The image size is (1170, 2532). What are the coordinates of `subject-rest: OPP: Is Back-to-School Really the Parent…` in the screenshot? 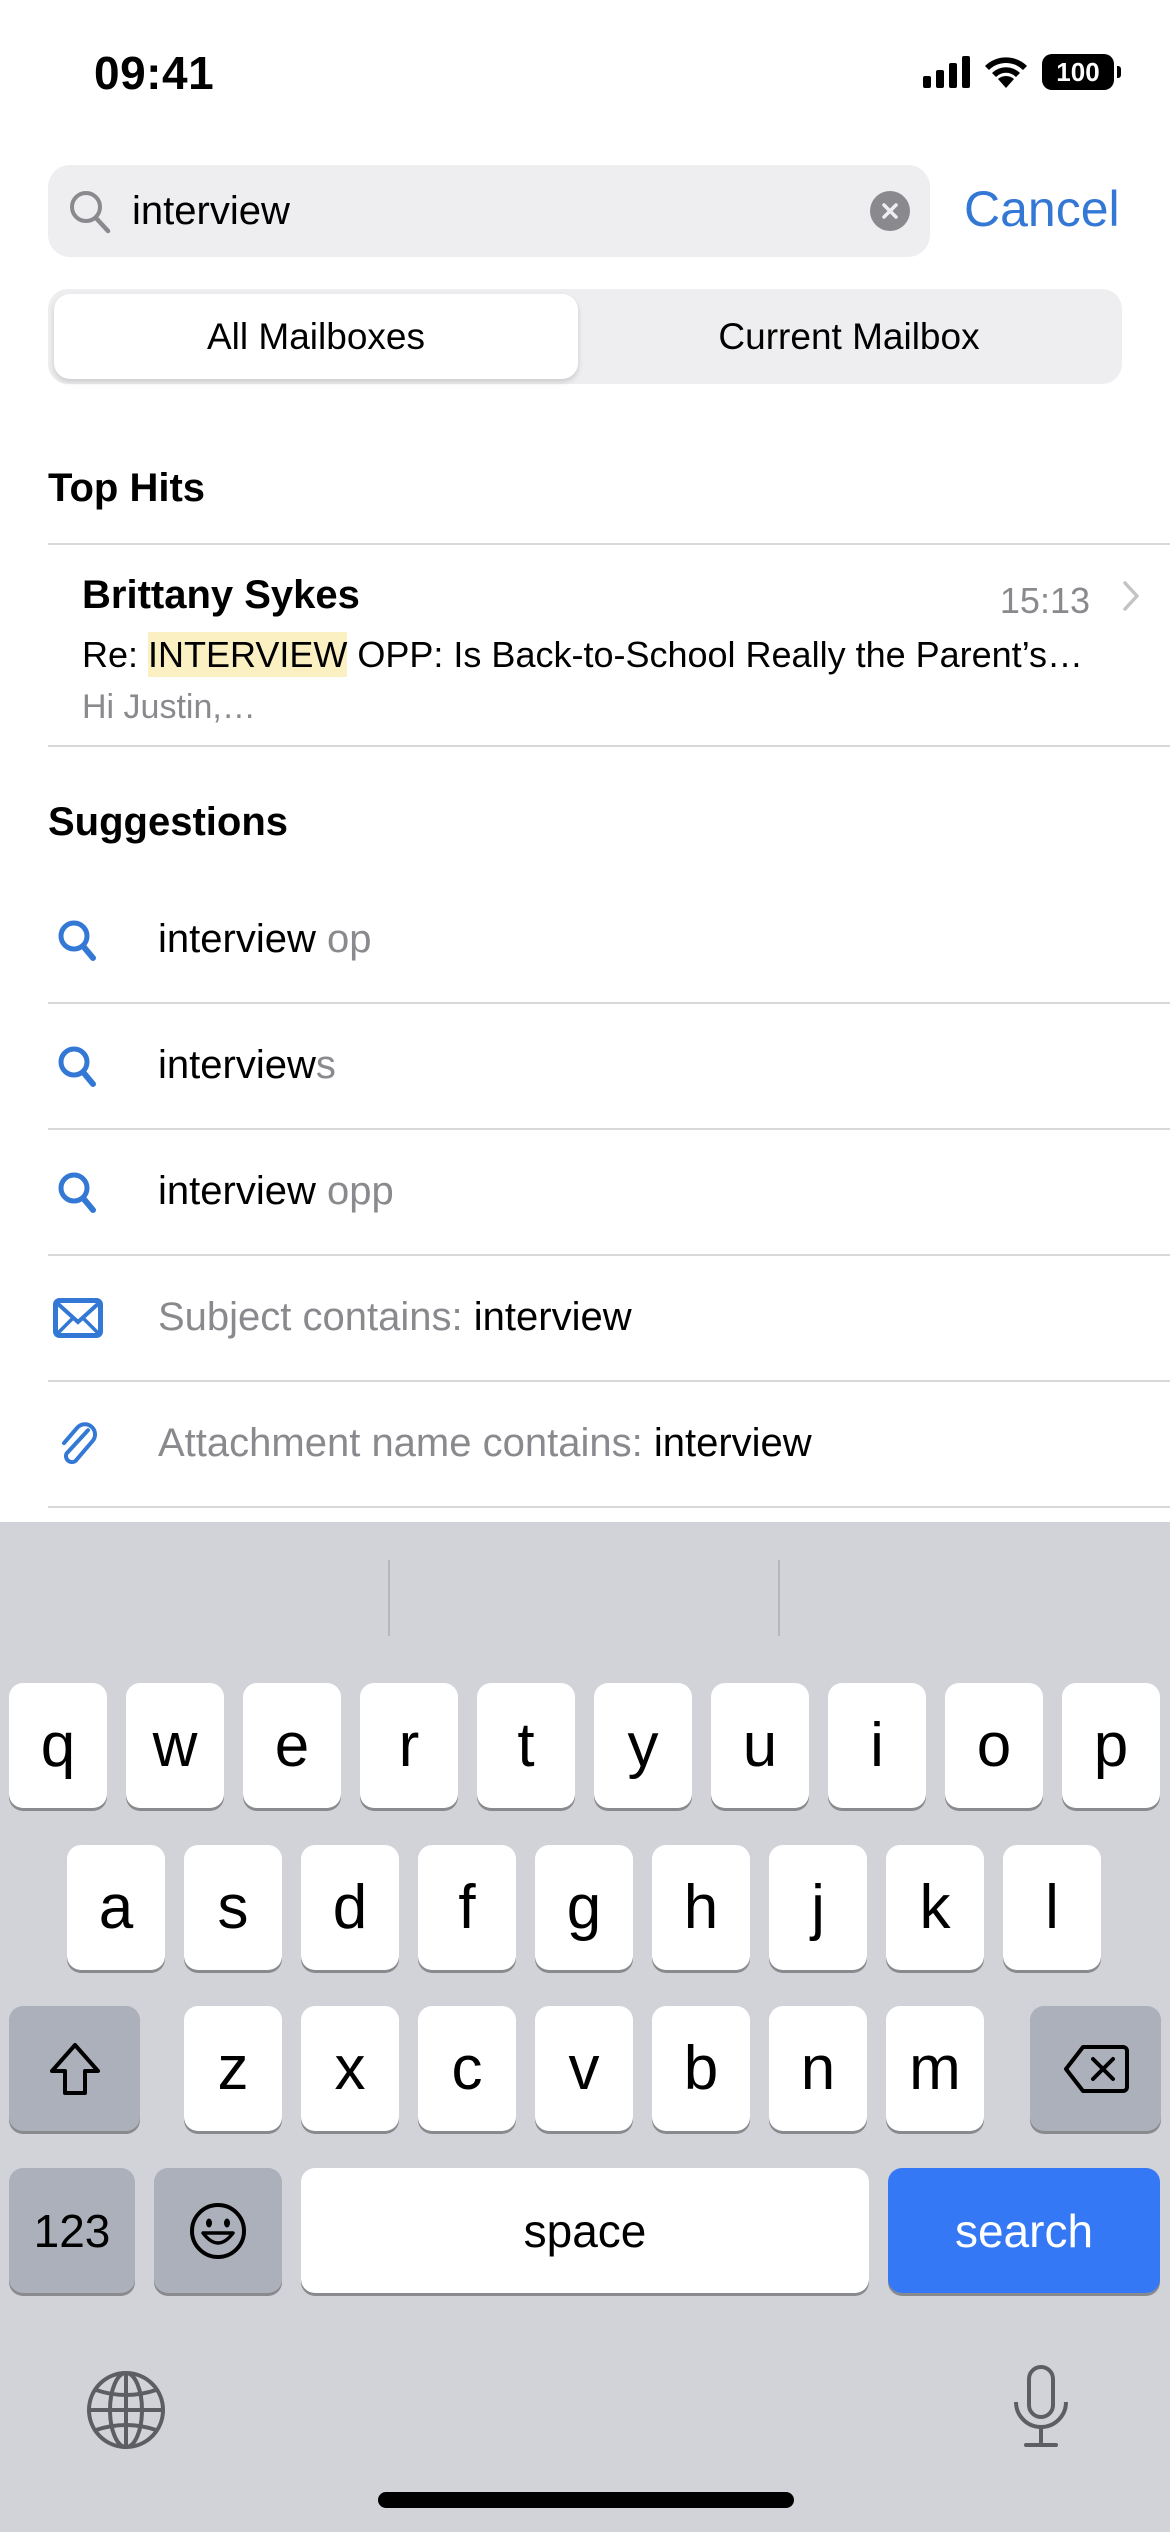 It's located at (715, 654).